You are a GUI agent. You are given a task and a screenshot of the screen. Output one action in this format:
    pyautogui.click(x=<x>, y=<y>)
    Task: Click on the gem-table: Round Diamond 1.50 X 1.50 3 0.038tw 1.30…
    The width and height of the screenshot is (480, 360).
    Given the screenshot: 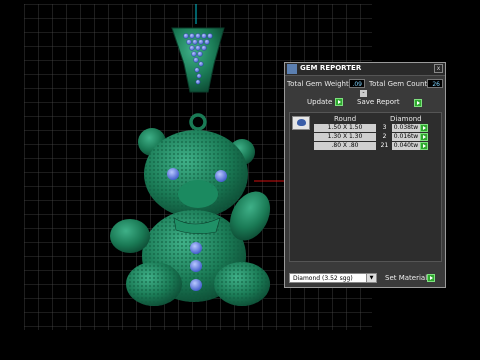 What is the action you would take?
    pyautogui.click(x=365, y=187)
    